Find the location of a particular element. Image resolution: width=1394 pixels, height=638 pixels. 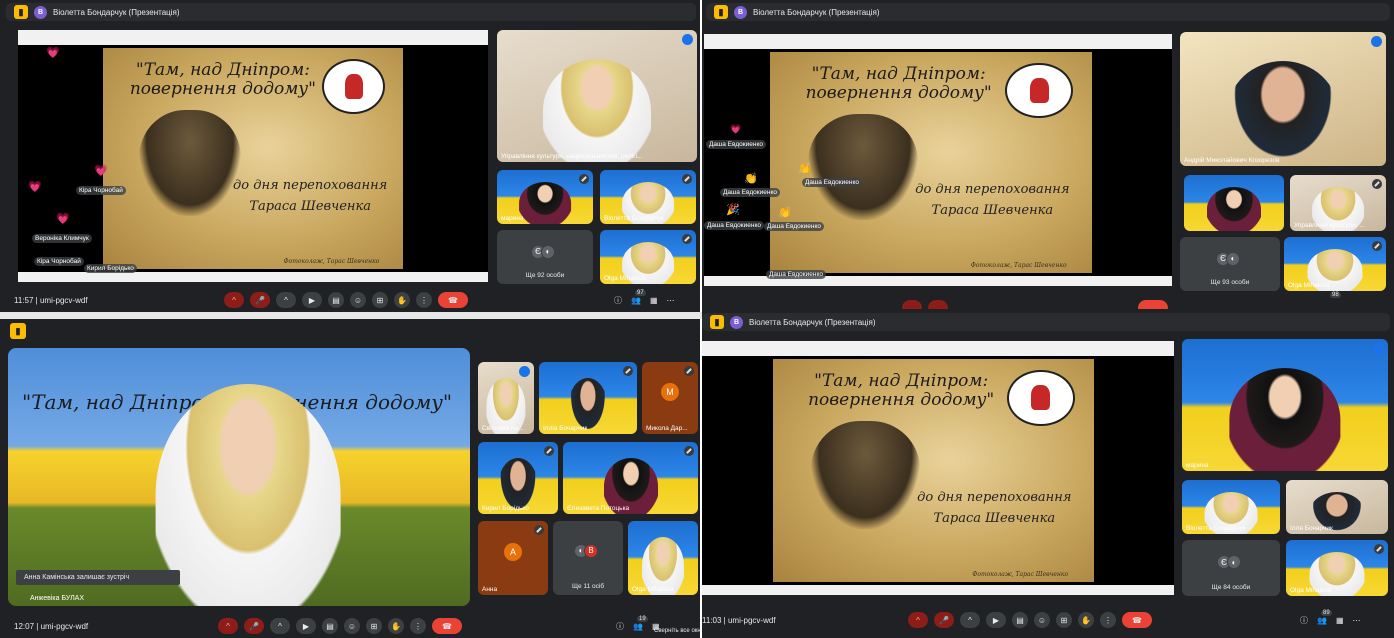

people-button: 👥 89 is located at coordinates (1324, 617).